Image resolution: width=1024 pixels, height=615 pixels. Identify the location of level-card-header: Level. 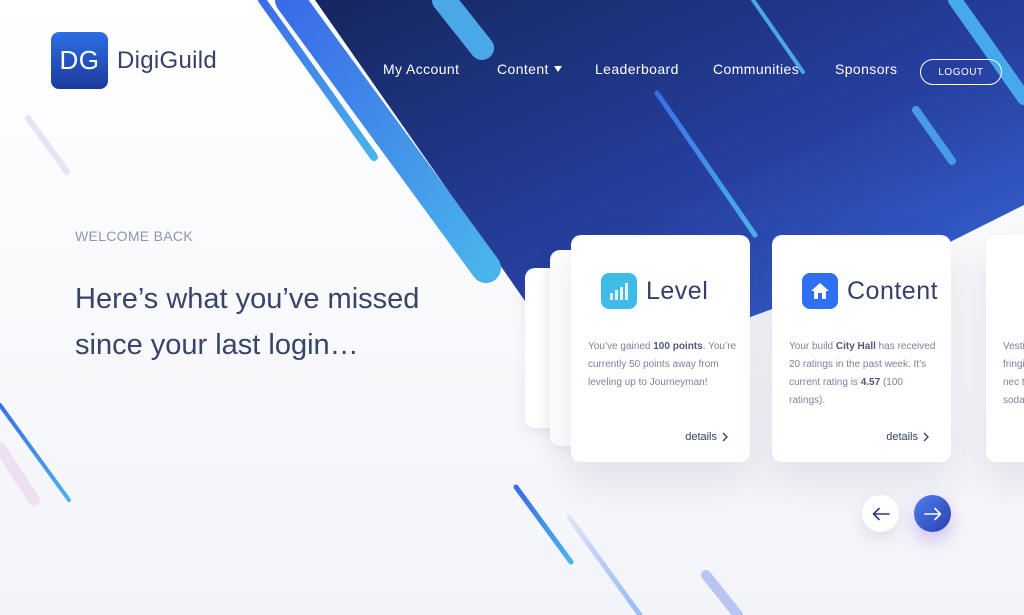
(654, 291).